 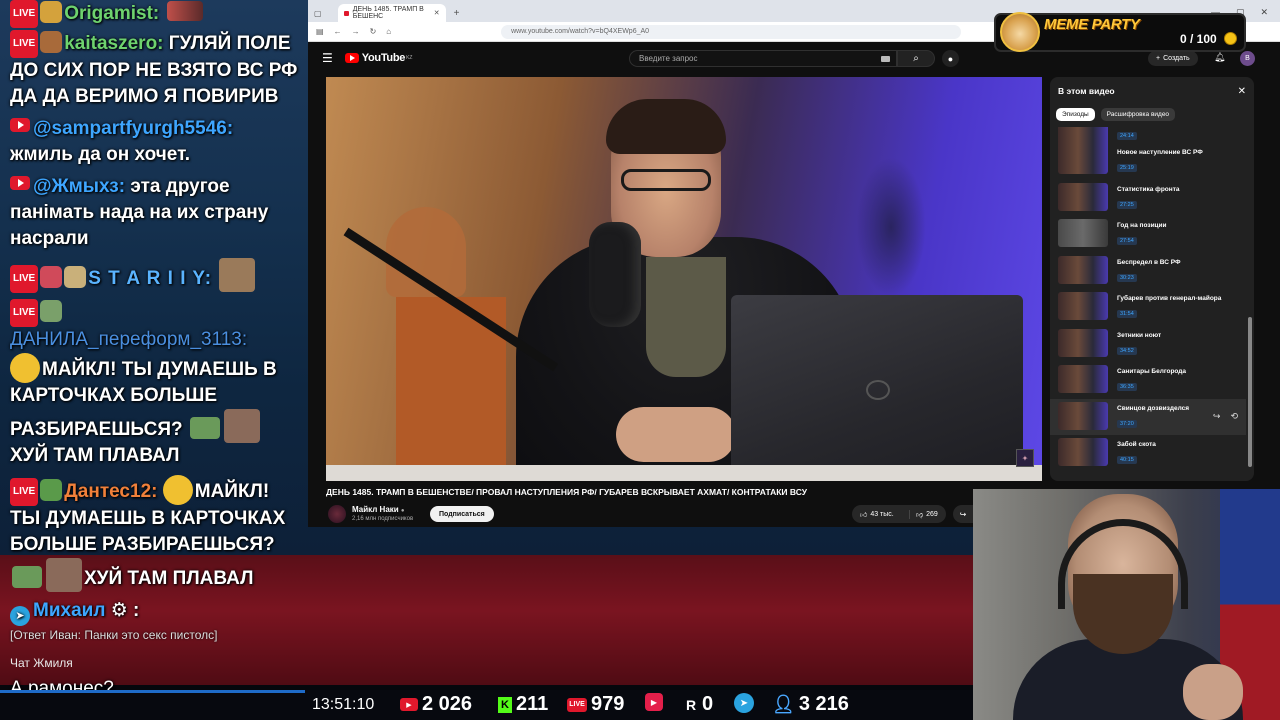 What do you see at coordinates (1160, 152) in the screenshot?
I see `chapter-title: Новое наступление ВС РФ` at bounding box center [1160, 152].